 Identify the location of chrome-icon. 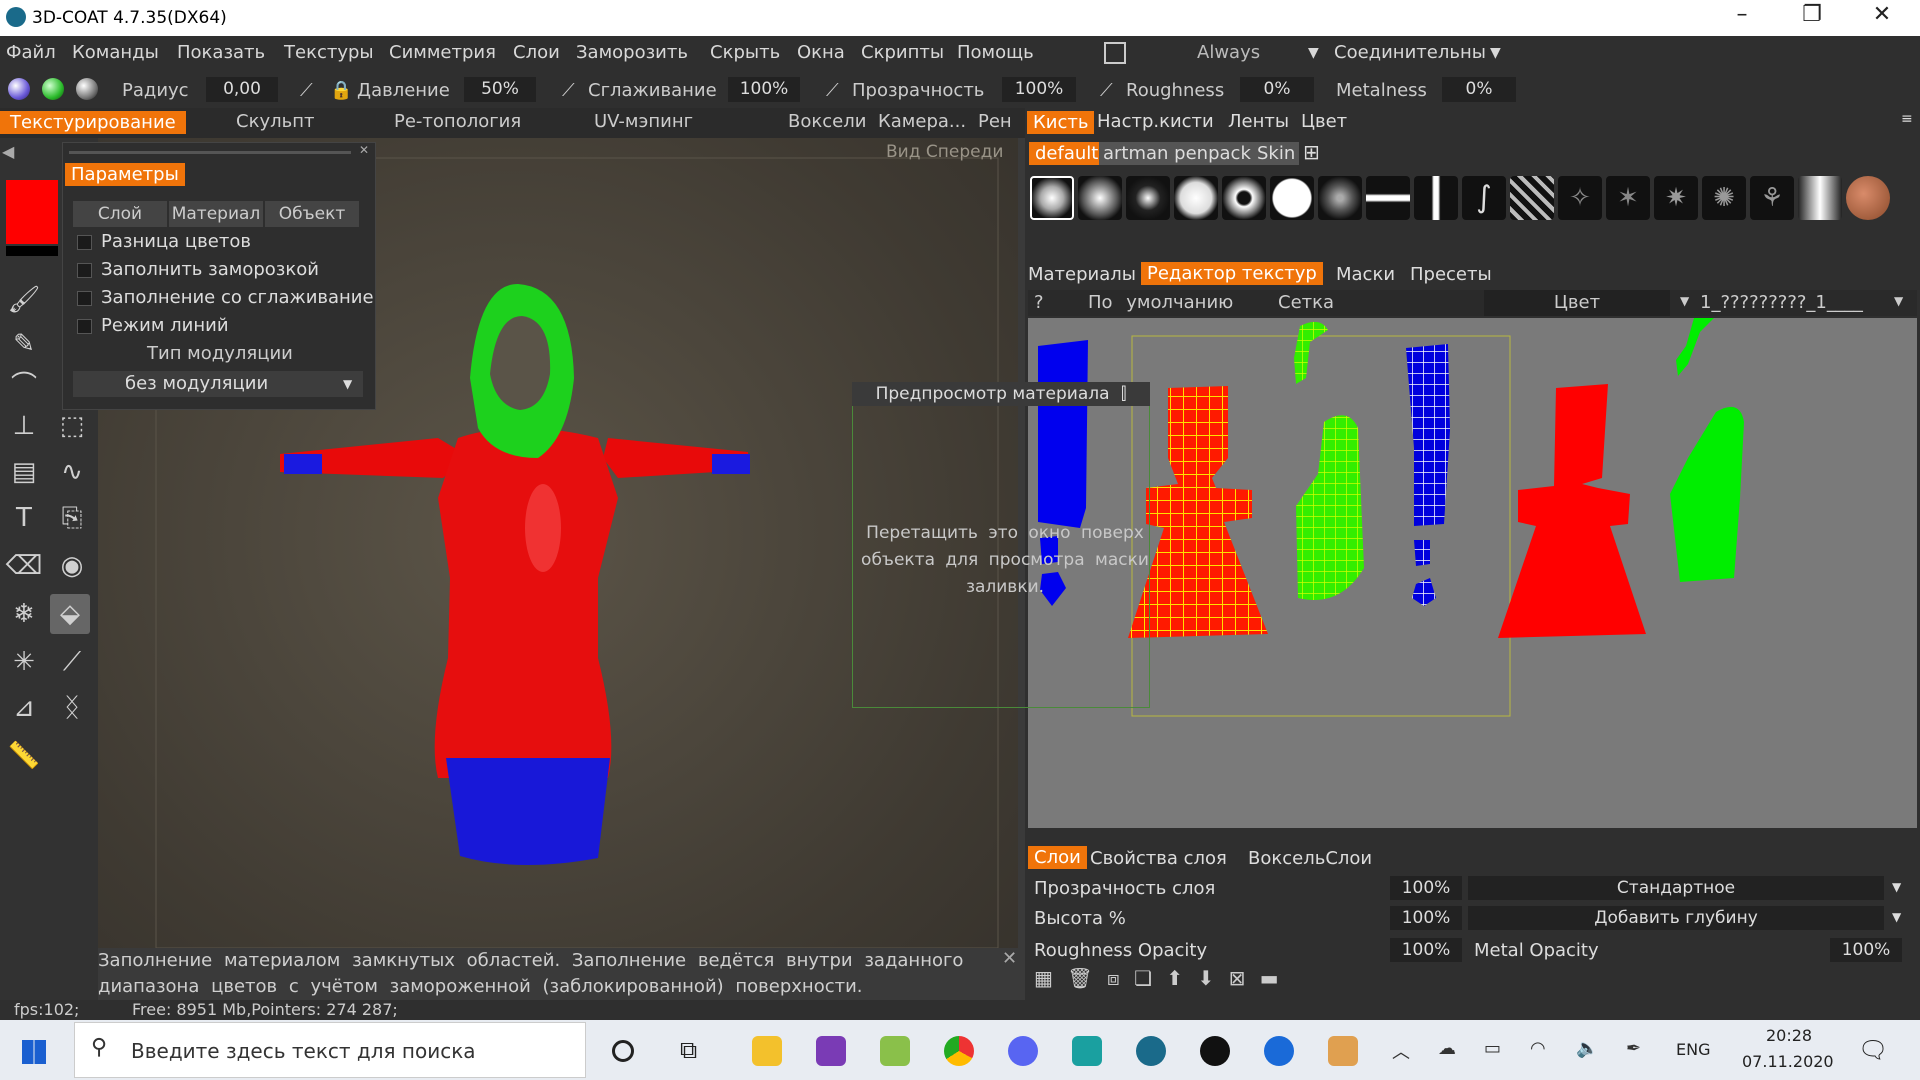
(959, 1051).